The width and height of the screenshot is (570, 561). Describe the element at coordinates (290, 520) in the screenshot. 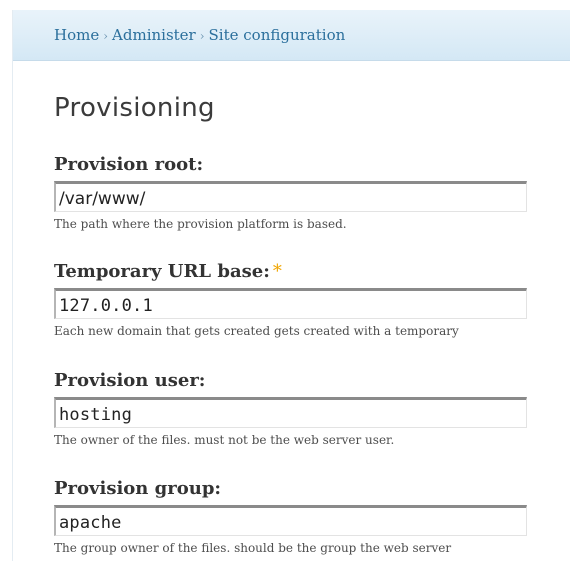

I see `provision-group-input` at that location.